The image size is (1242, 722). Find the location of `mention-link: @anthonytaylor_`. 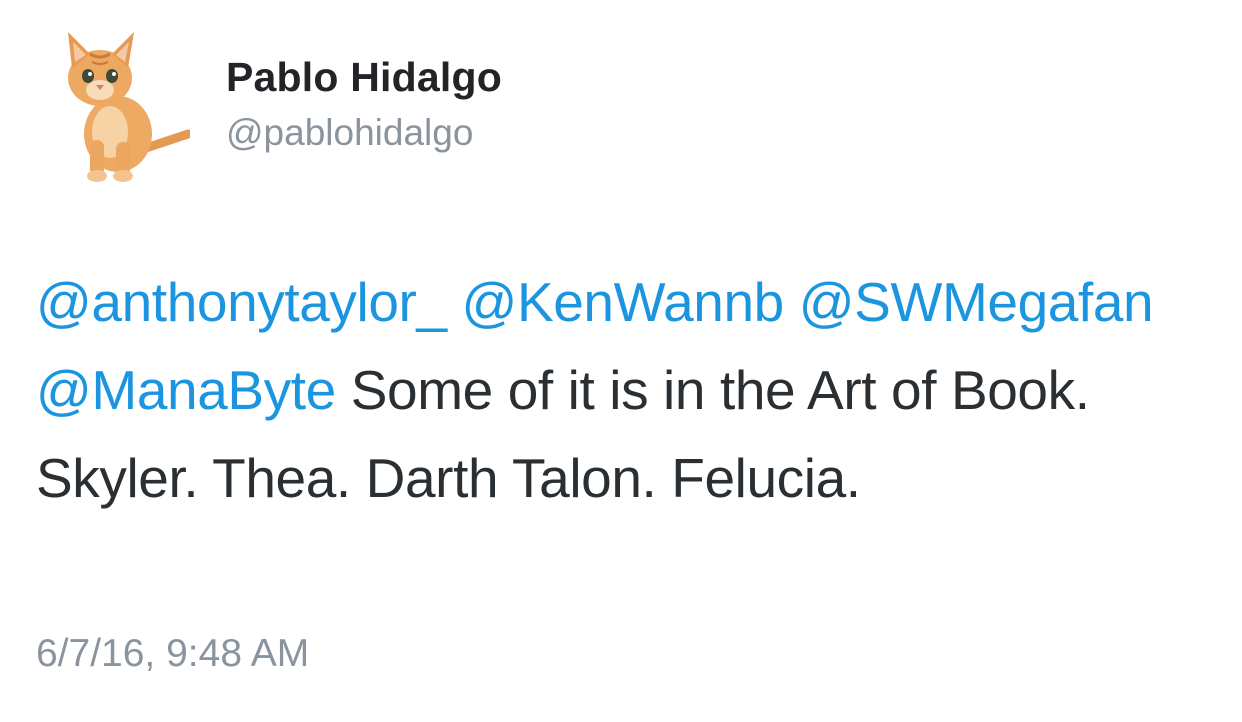

mention-link: @anthonytaylor_ is located at coordinates (241, 302).